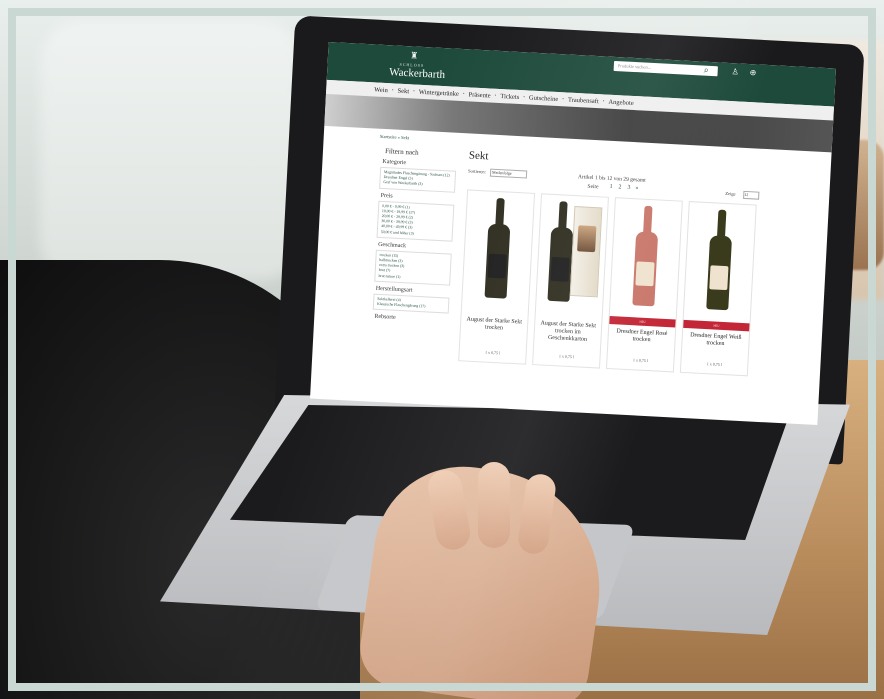  Describe the element at coordinates (736, 72) in the screenshot. I see `user-icon: ♙` at that location.